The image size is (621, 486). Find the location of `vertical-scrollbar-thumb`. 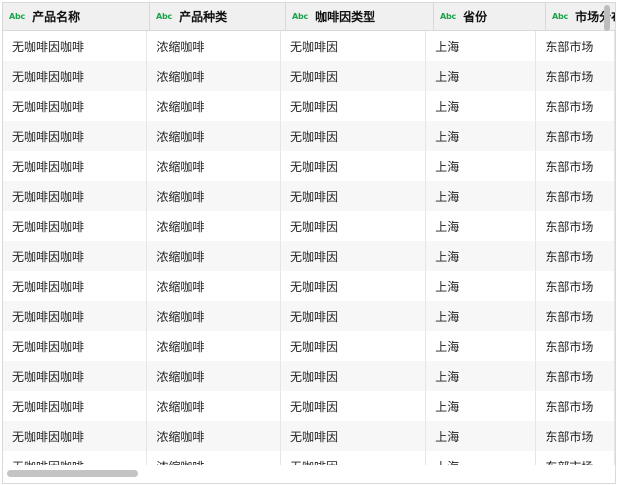

vertical-scrollbar-thumb is located at coordinates (607, 18).